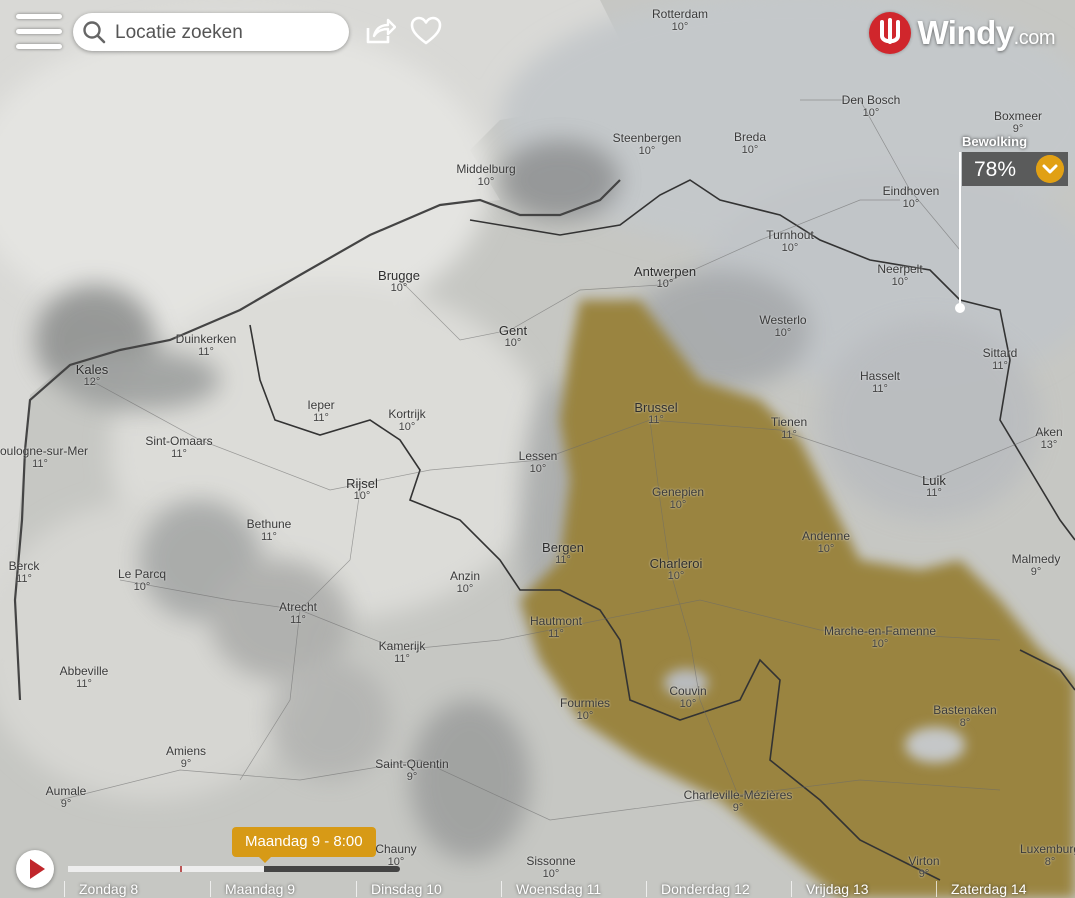  What do you see at coordinates (585, 709) in the screenshot?
I see `city-label: Fourmies 10°` at bounding box center [585, 709].